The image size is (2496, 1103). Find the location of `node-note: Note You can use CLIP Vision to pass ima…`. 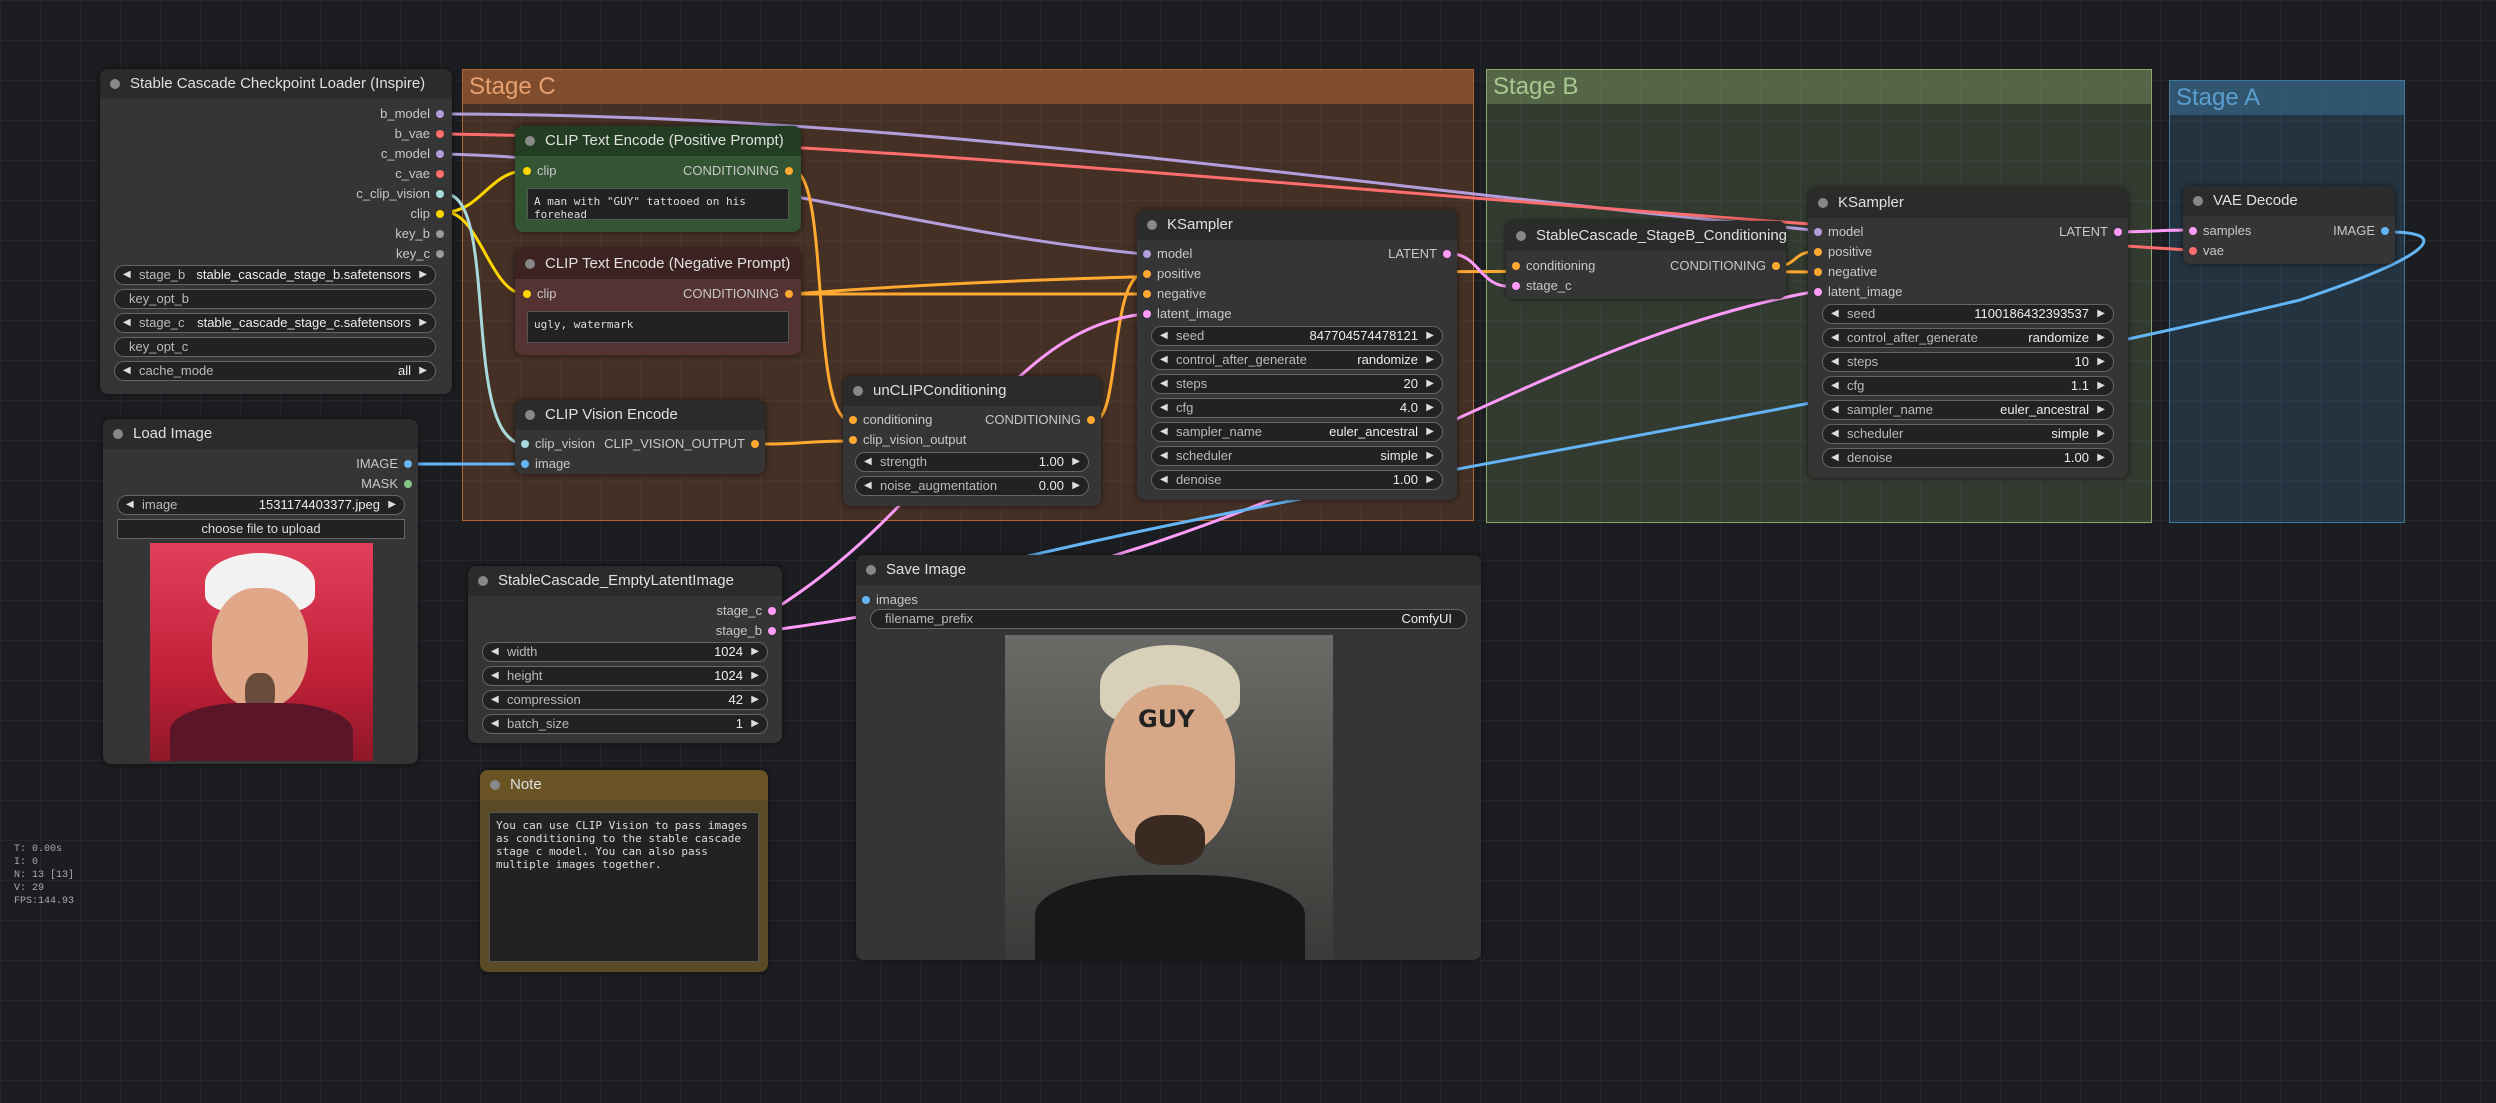

node-note: Note You can use CLIP Vision to pass ima… is located at coordinates (624, 871).